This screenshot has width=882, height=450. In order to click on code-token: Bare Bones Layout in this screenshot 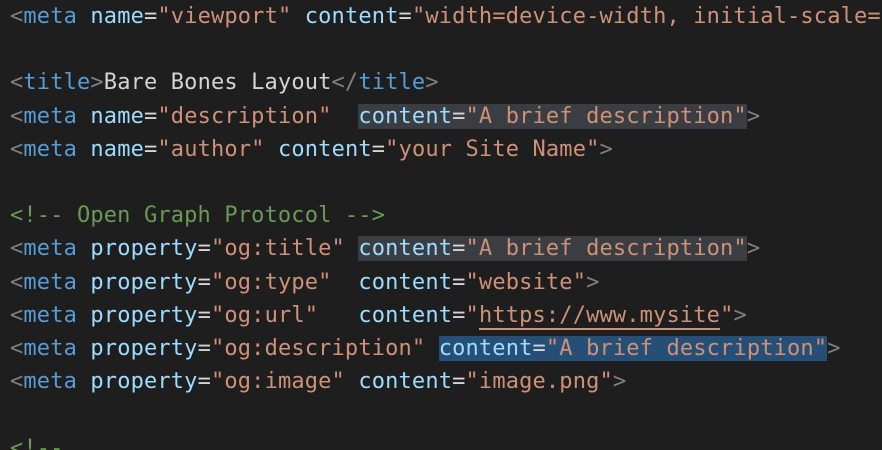, I will do `click(217, 83)`.